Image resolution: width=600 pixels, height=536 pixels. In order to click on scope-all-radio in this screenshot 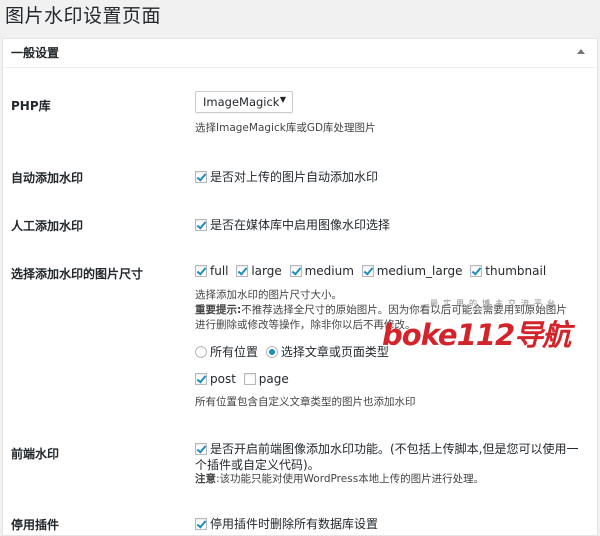, I will do `click(201, 352)`.